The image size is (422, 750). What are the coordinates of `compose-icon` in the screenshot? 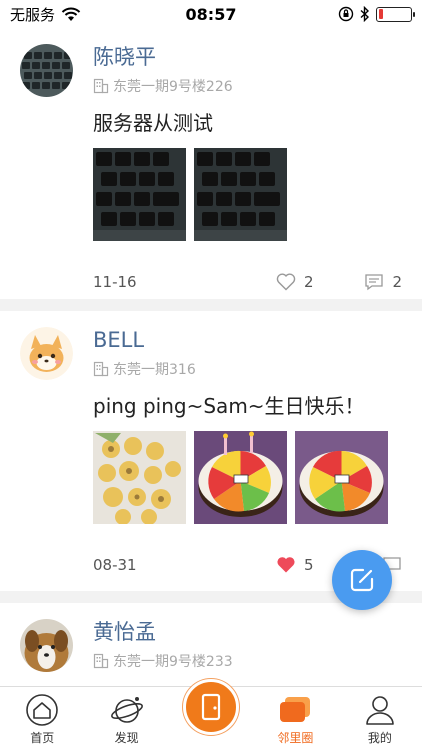 It's located at (362, 580).